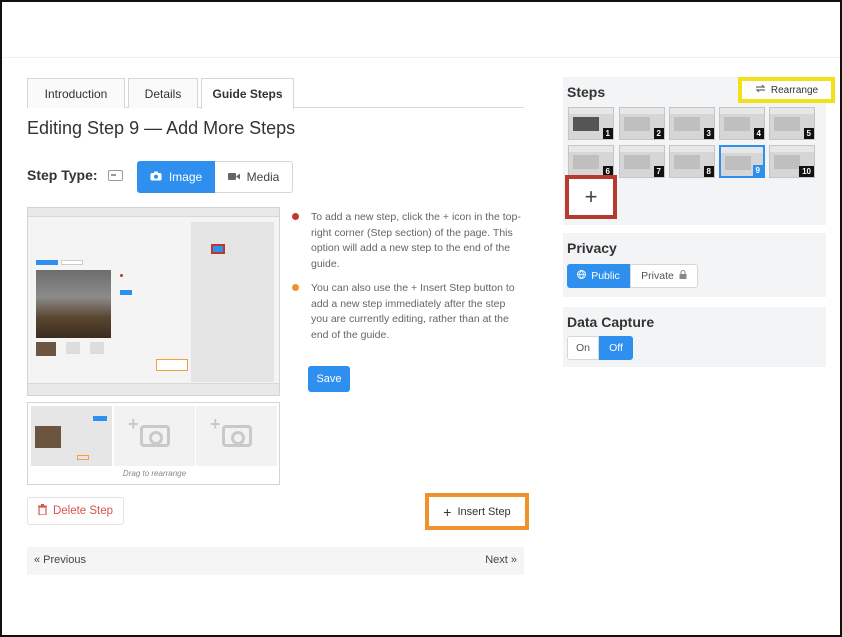 This screenshot has height=637, width=842. I want to click on tab-introduction: Introduction, so click(76, 93).